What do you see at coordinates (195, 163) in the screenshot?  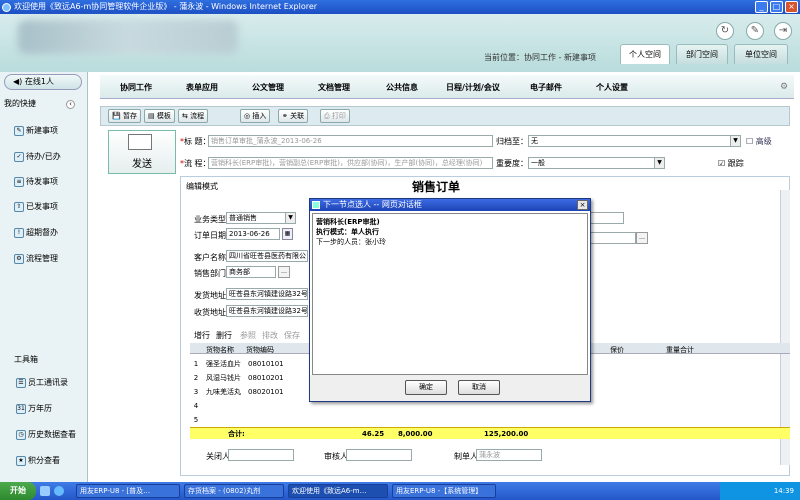 I see `flow-label: *流 程：` at bounding box center [195, 163].